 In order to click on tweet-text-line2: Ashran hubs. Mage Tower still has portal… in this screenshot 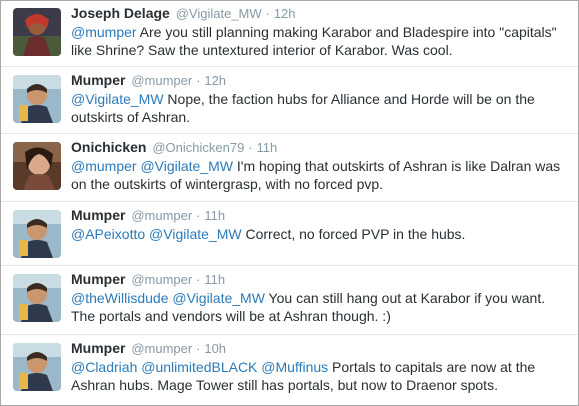, I will do `click(284, 385)`.